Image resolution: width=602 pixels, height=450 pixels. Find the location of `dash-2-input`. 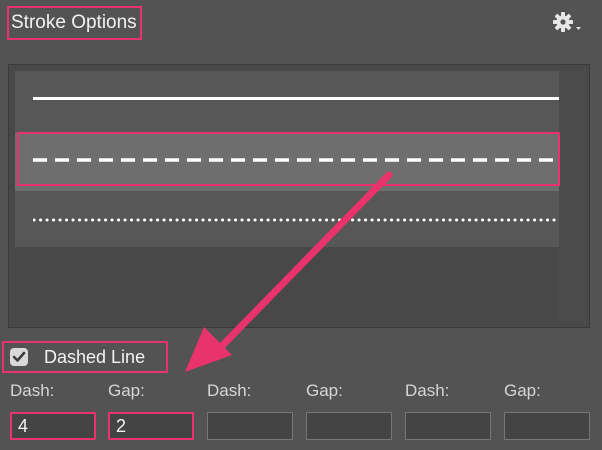

dash-2-input is located at coordinates (250, 426).